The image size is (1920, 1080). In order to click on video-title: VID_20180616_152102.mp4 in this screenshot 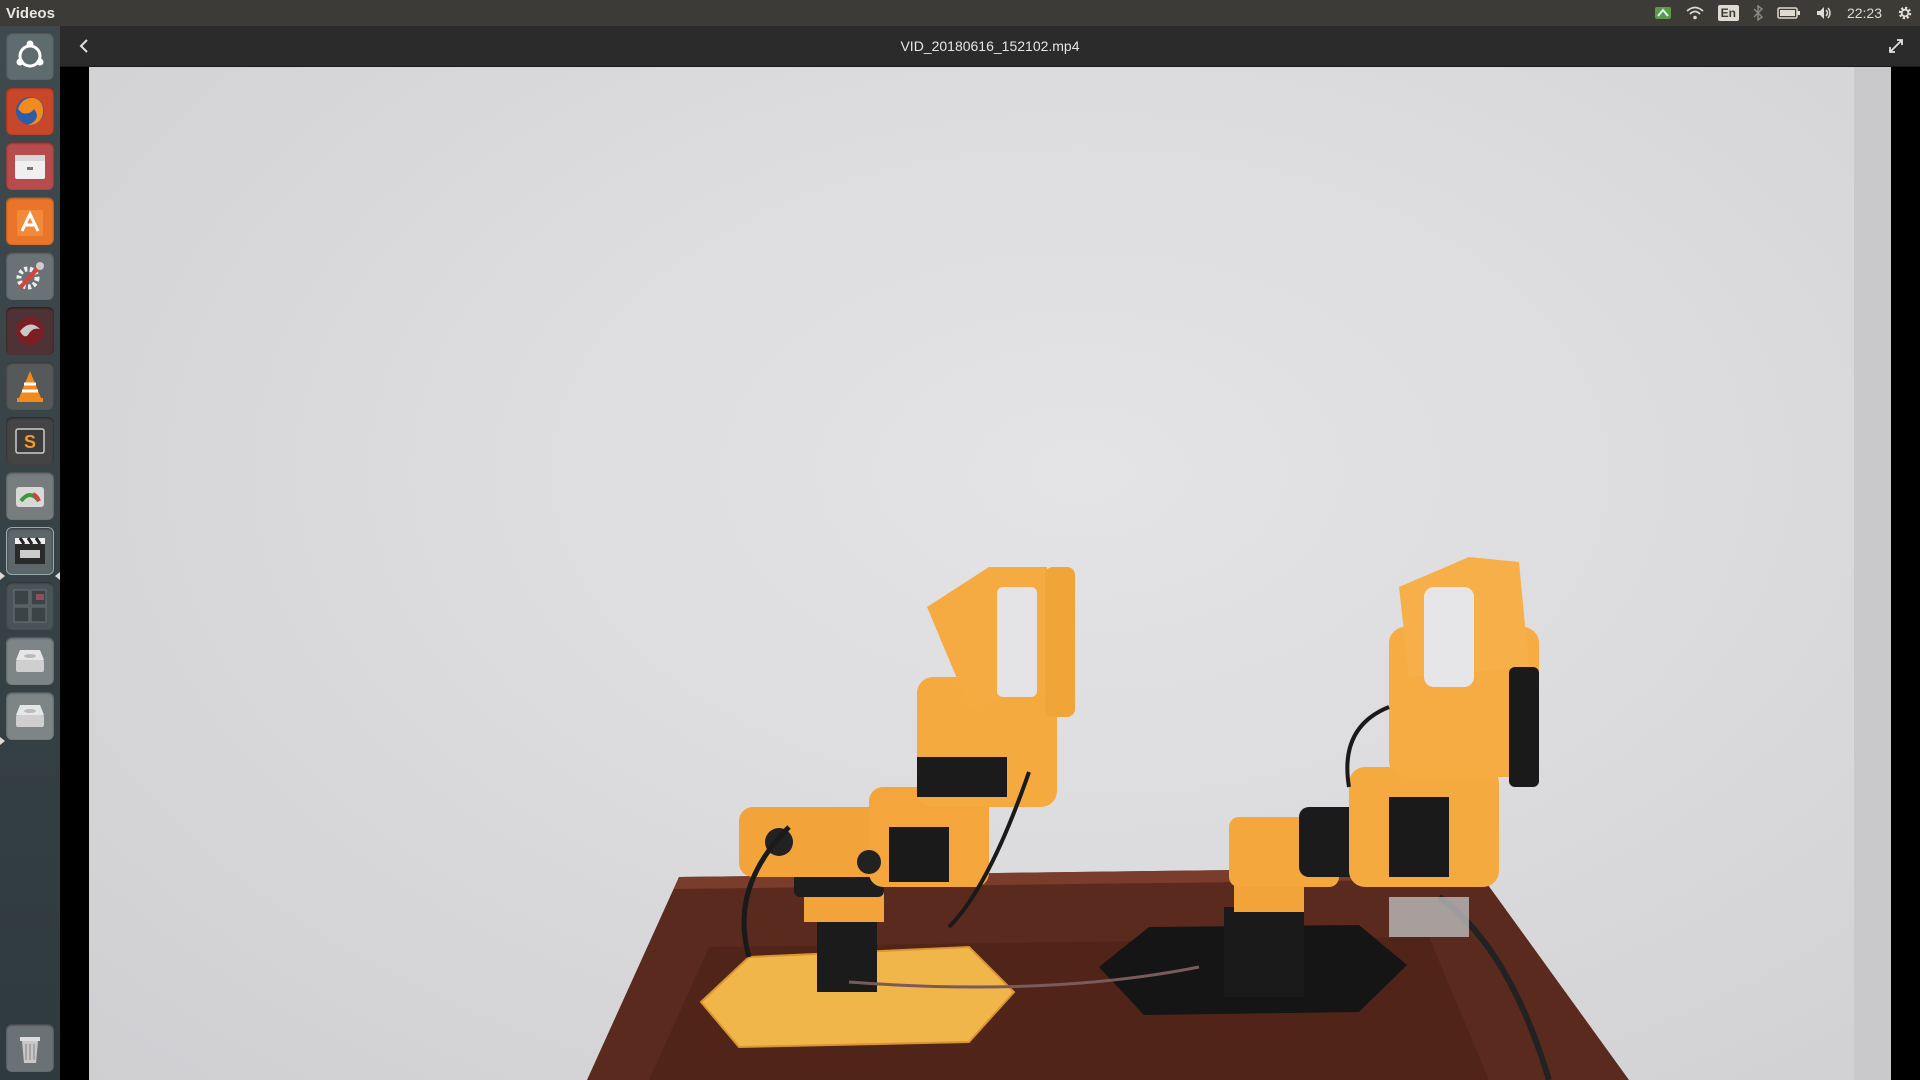, I will do `click(990, 46)`.